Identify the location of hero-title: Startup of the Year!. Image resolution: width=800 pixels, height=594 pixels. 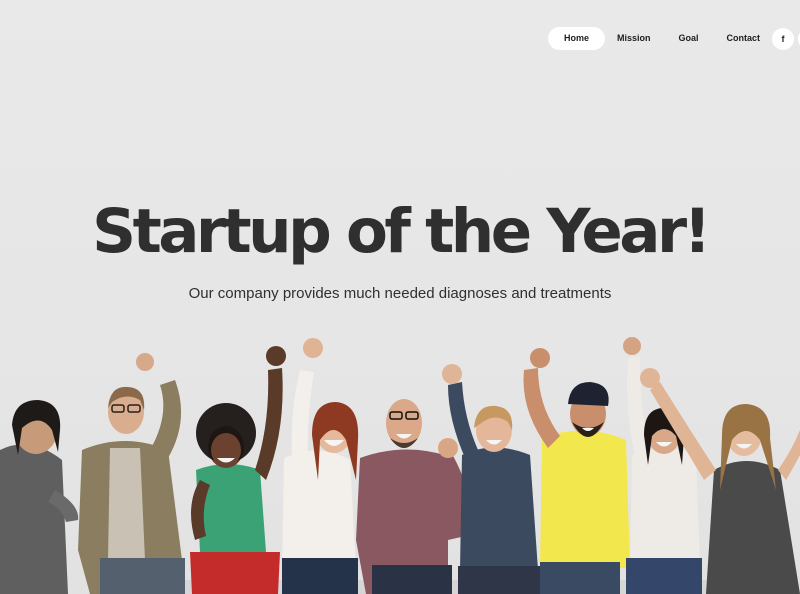
(401, 231).